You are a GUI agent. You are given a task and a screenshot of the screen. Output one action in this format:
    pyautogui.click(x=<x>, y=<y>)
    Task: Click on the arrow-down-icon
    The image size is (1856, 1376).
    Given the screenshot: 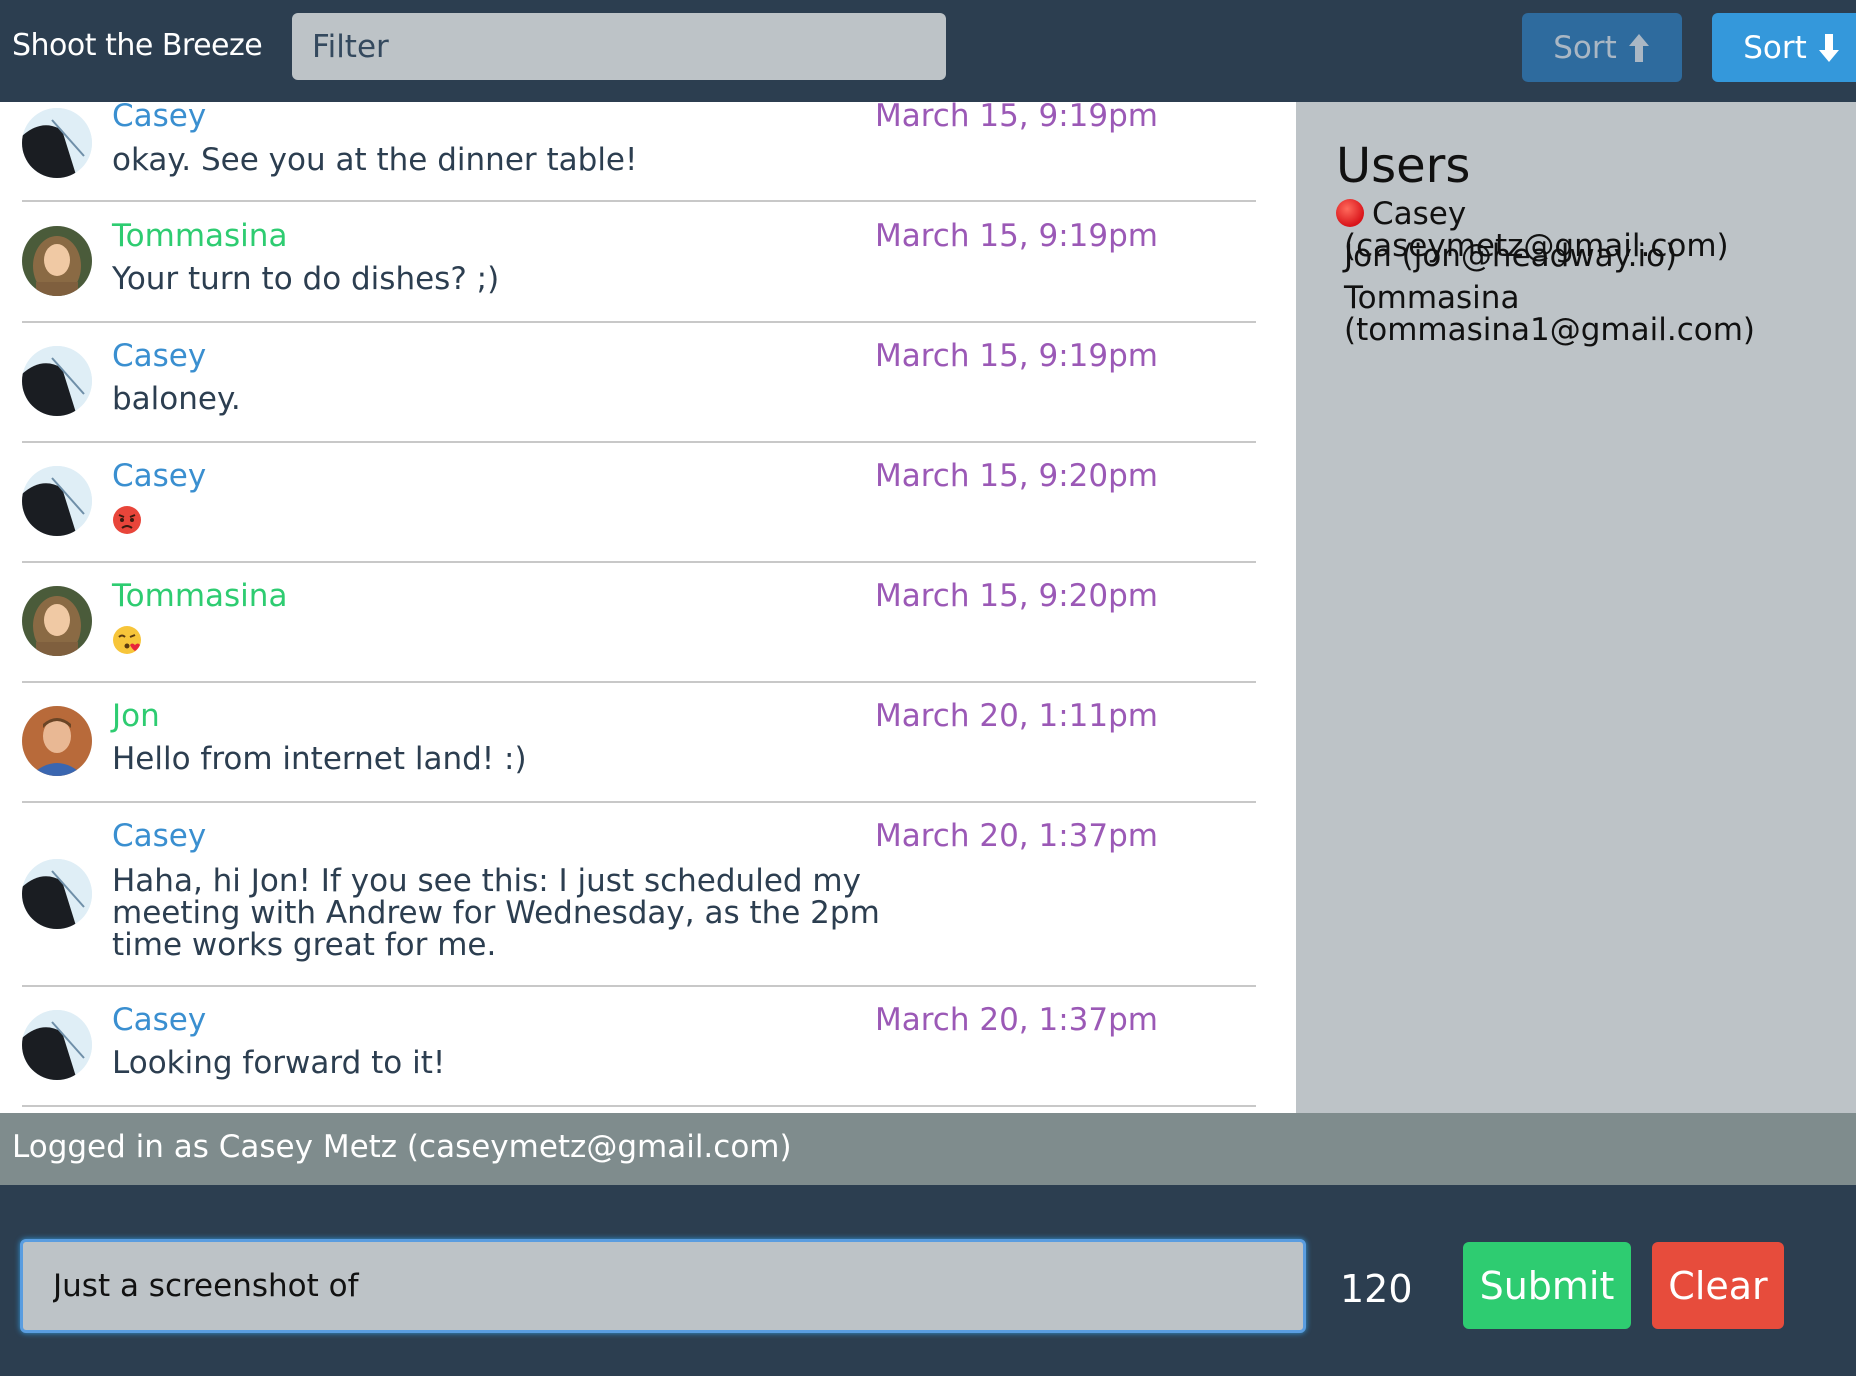 What is the action you would take?
    pyautogui.click(x=1828, y=47)
    